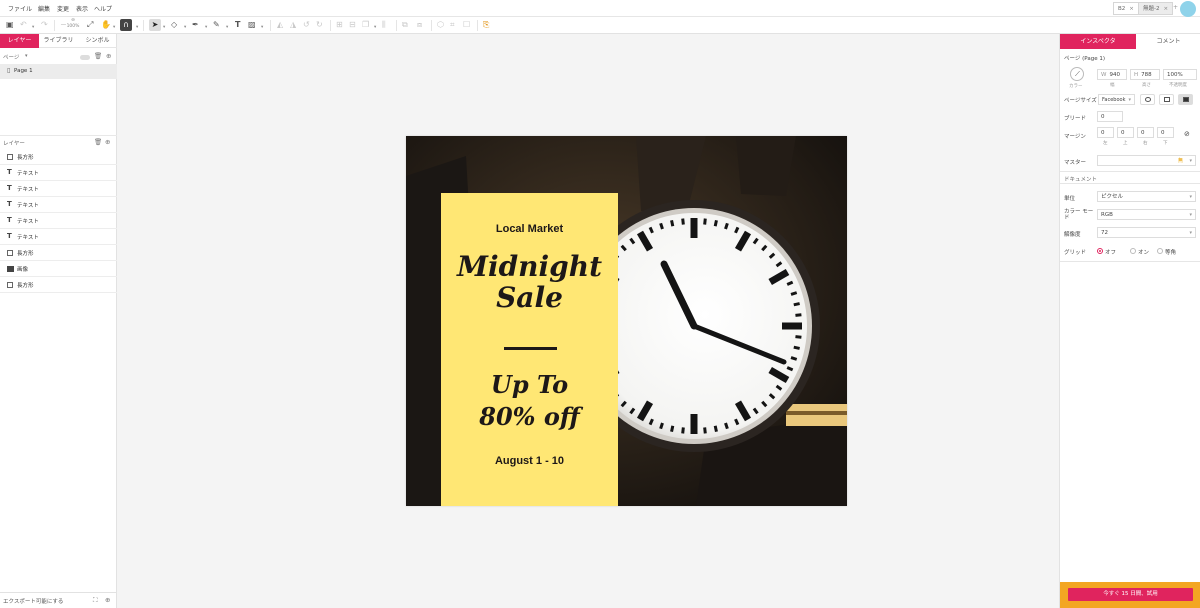 Image resolution: width=1200 pixels, height=608 pixels. What do you see at coordinates (1160, 251) in the screenshot?
I see `grid-isometric-radio` at bounding box center [1160, 251].